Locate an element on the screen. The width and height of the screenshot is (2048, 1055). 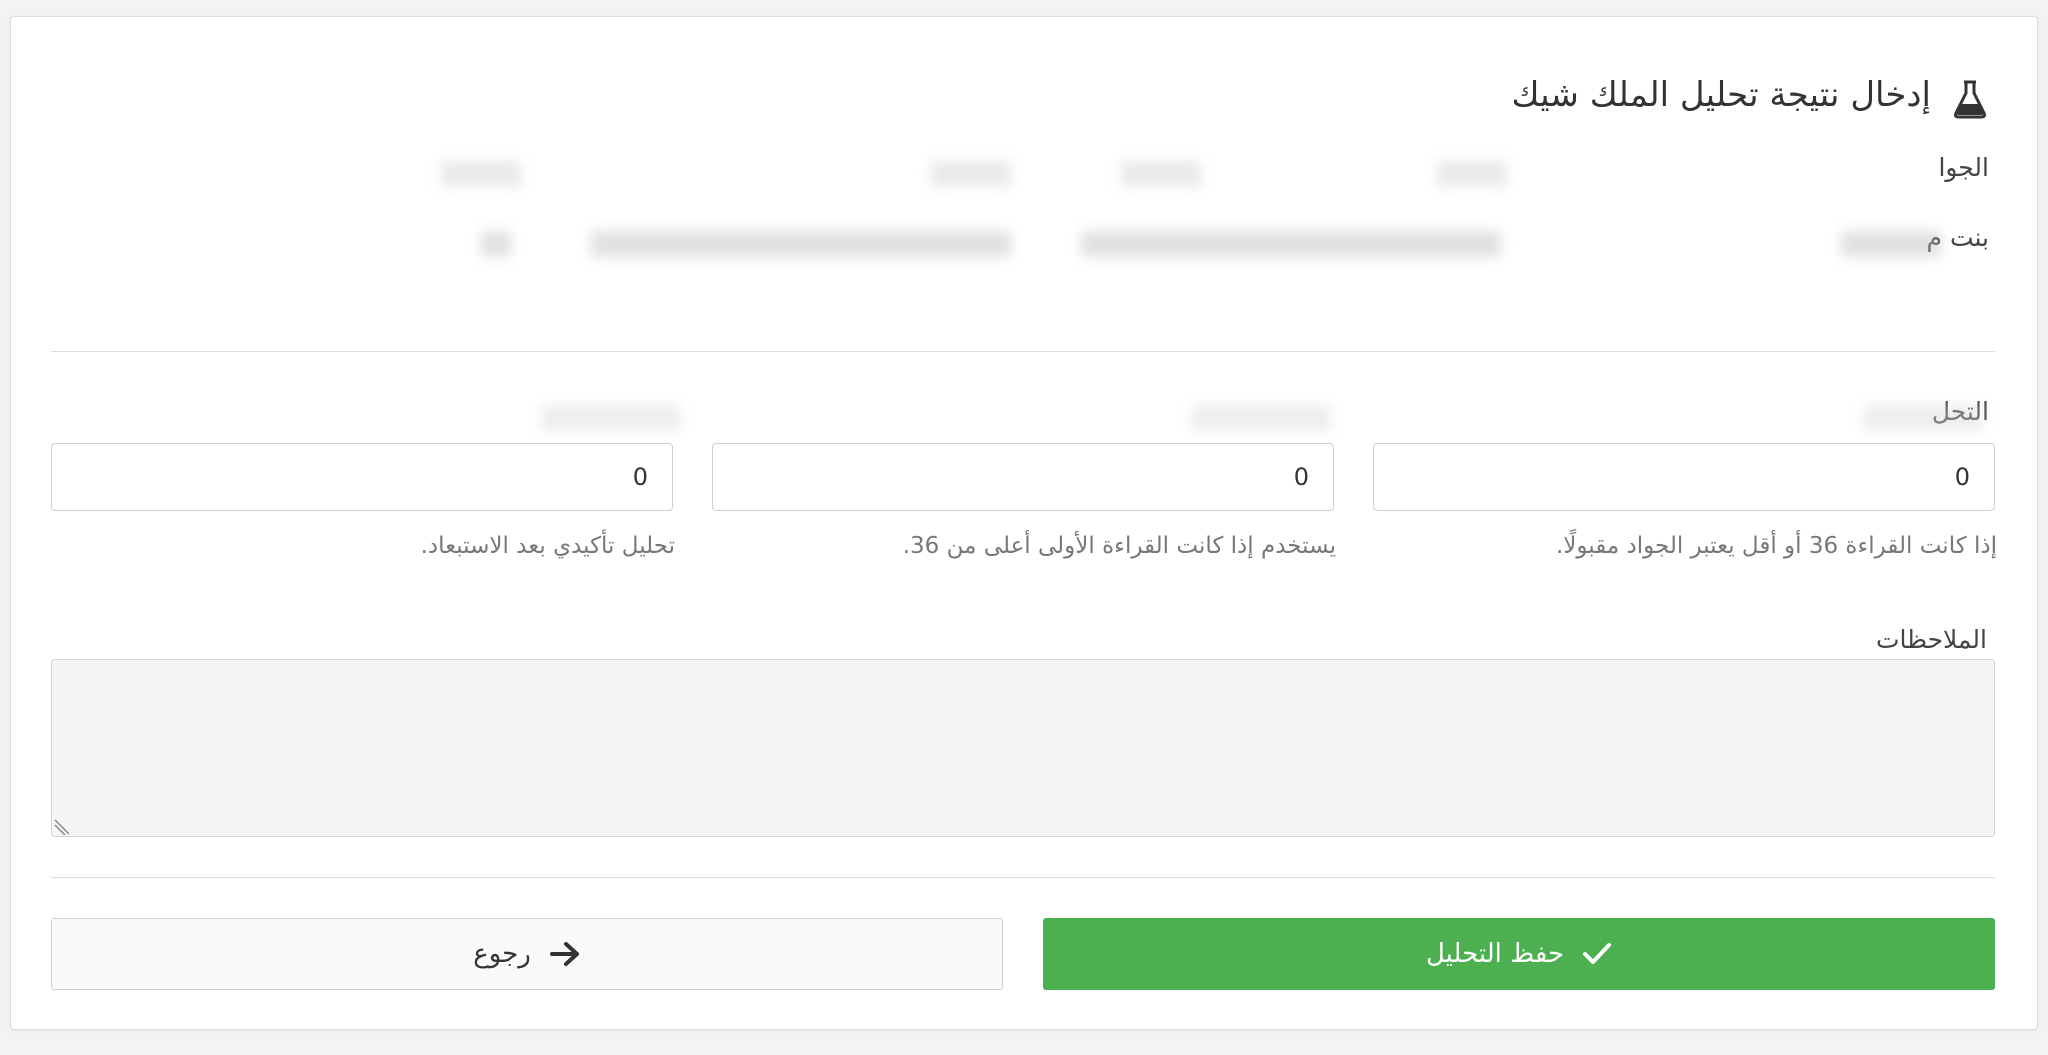
save-analysis-button: حفظ التحليل is located at coordinates (1519, 954).